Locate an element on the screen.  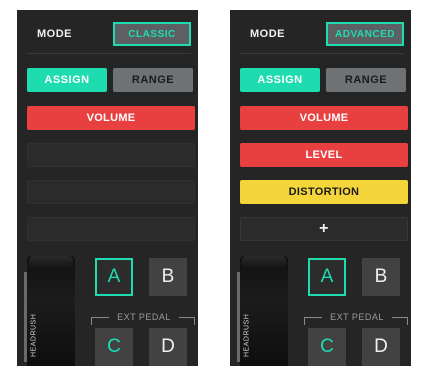
assignment-slot-distortion: DISTORTION is located at coordinates (324, 192).